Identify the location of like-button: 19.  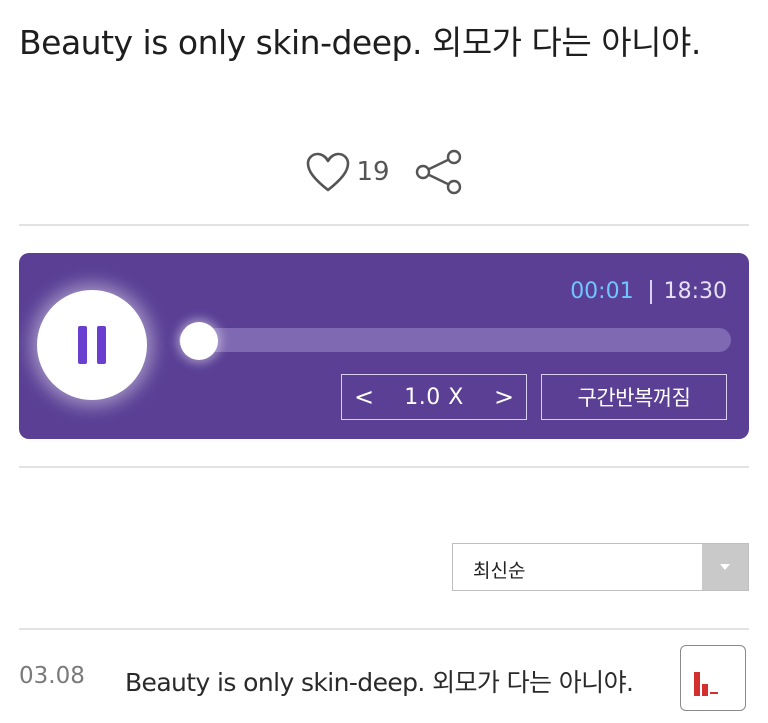
(358, 172).